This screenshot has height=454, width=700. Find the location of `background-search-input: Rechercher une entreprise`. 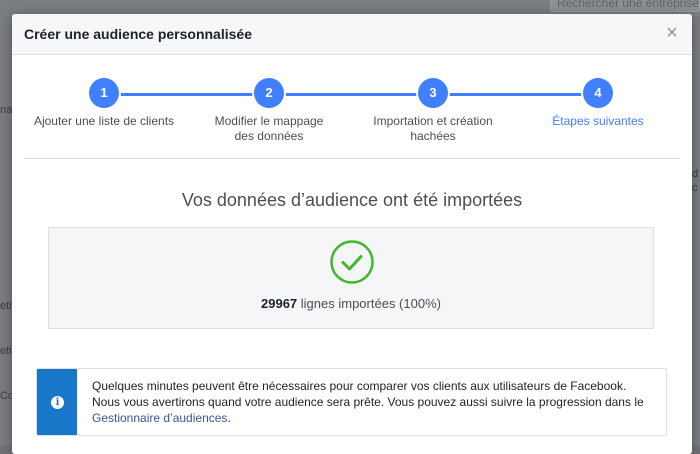

background-search-input: Rechercher une entreprise is located at coordinates (625, 6).